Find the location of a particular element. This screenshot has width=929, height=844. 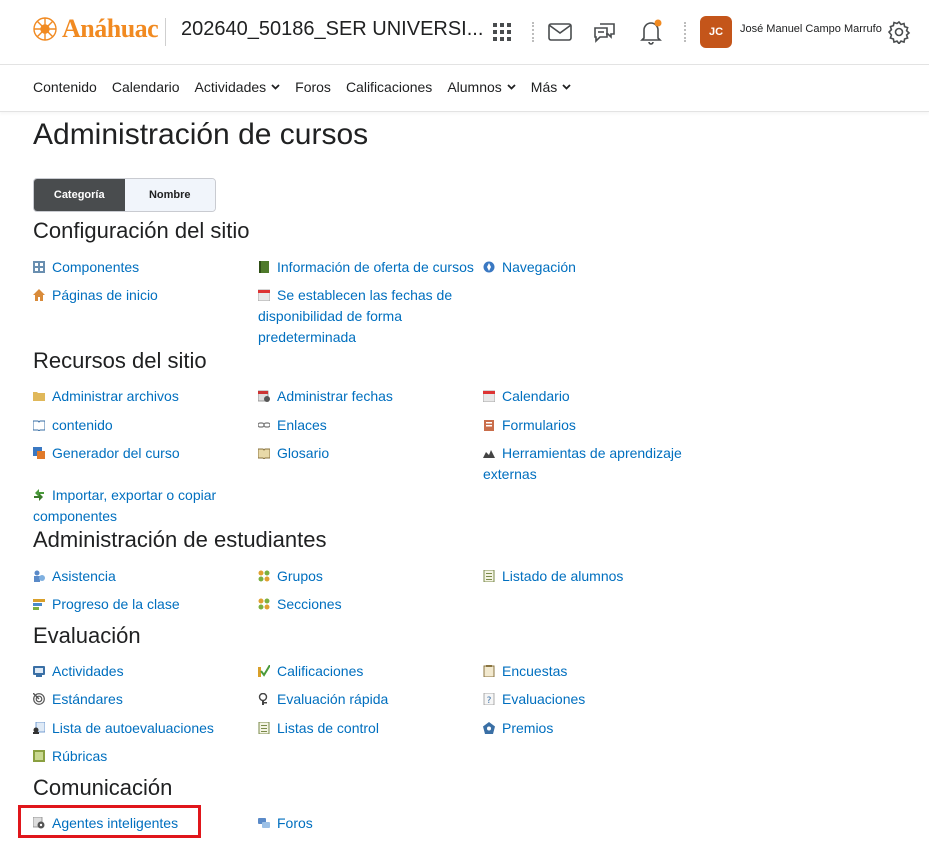

tool-label: Foros is located at coordinates (295, 823).